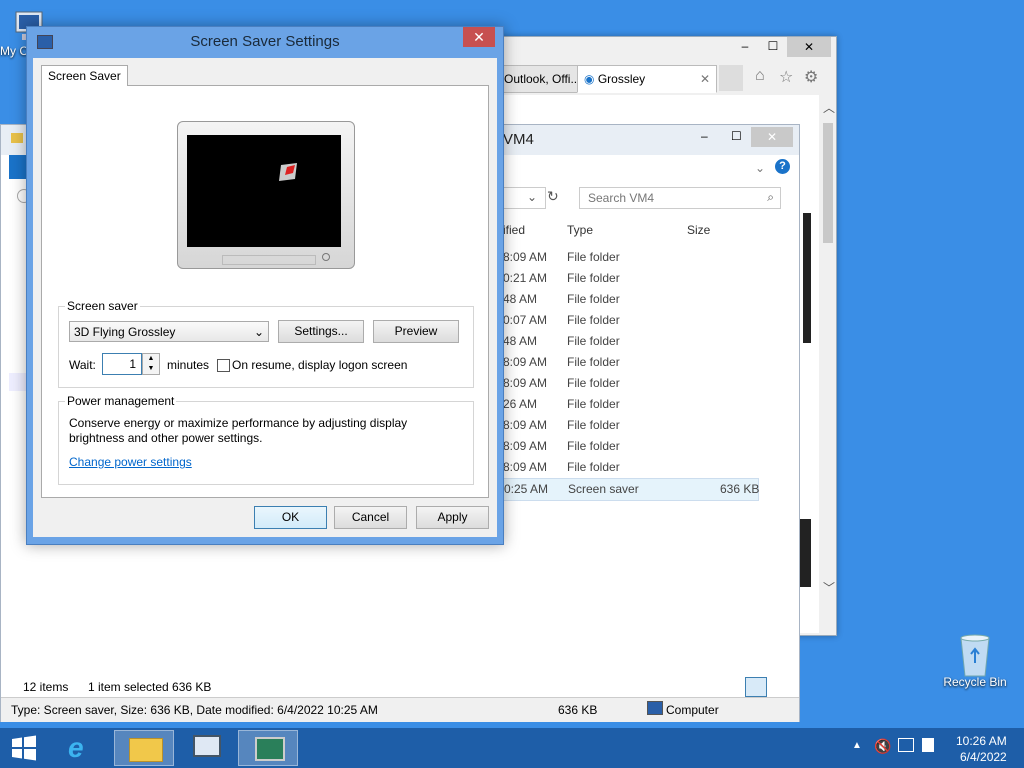 The image size is (1024, 768). What do you see at coordinates (981, 741) in the screenshot?
I see `clock-time: 10:26 AM` at bounding box center [981, 741].